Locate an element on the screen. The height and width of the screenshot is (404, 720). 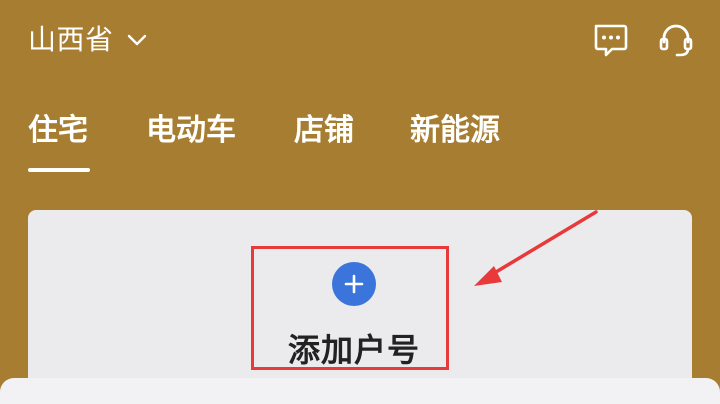
add-account-button: 添加户号 is located at coordinates (354, 311).